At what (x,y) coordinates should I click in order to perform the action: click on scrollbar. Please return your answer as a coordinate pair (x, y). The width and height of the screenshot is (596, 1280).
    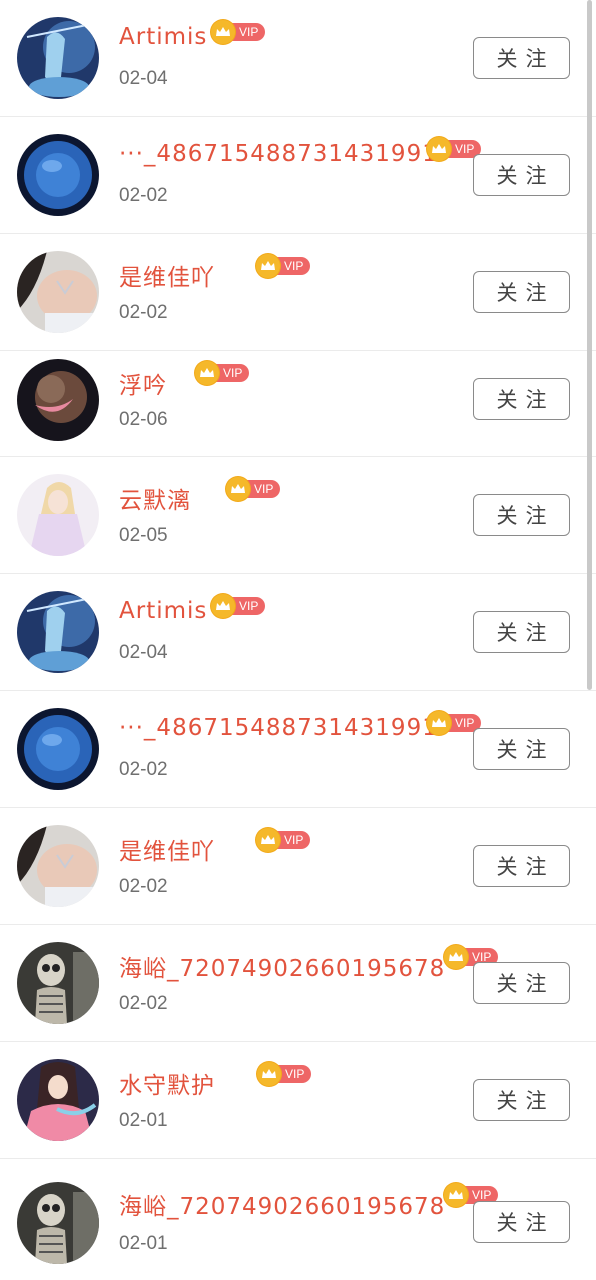
    Looking at the image, I should click on (589, 345).